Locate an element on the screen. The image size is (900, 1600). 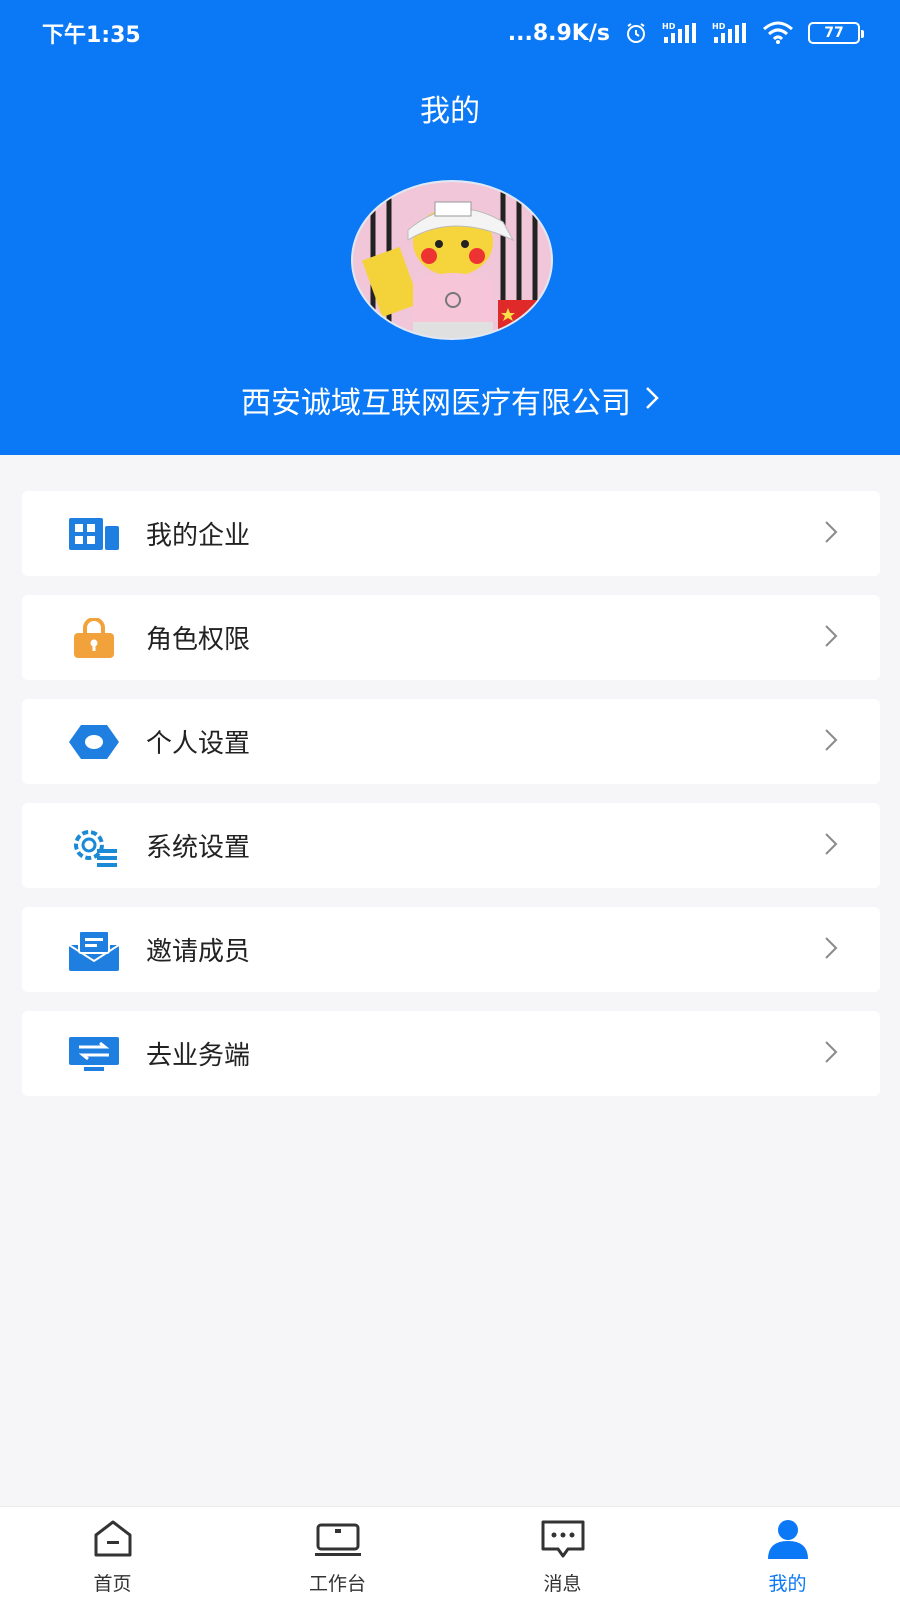
gear-list-icon is located at coordinates (94, 846).